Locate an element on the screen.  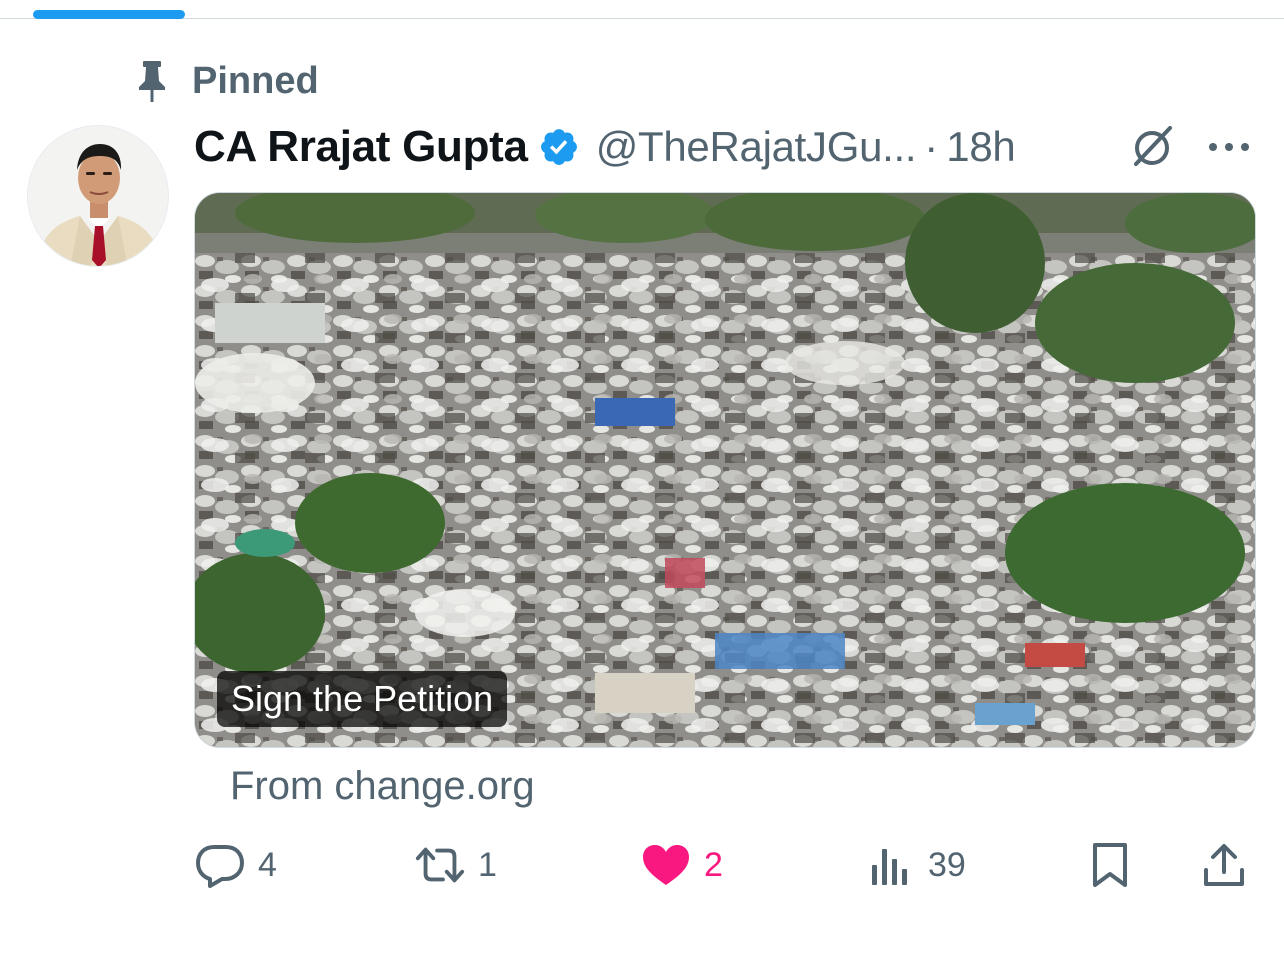
bookmark-icon is located at coordinates (1110, 865).